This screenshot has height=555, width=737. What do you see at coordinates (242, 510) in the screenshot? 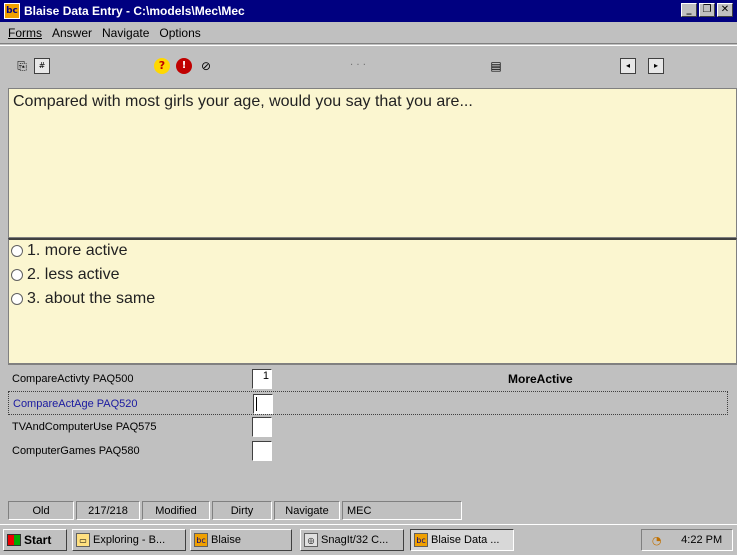
I see `status-dirty: Dirty` at bounding box center [242, 510].